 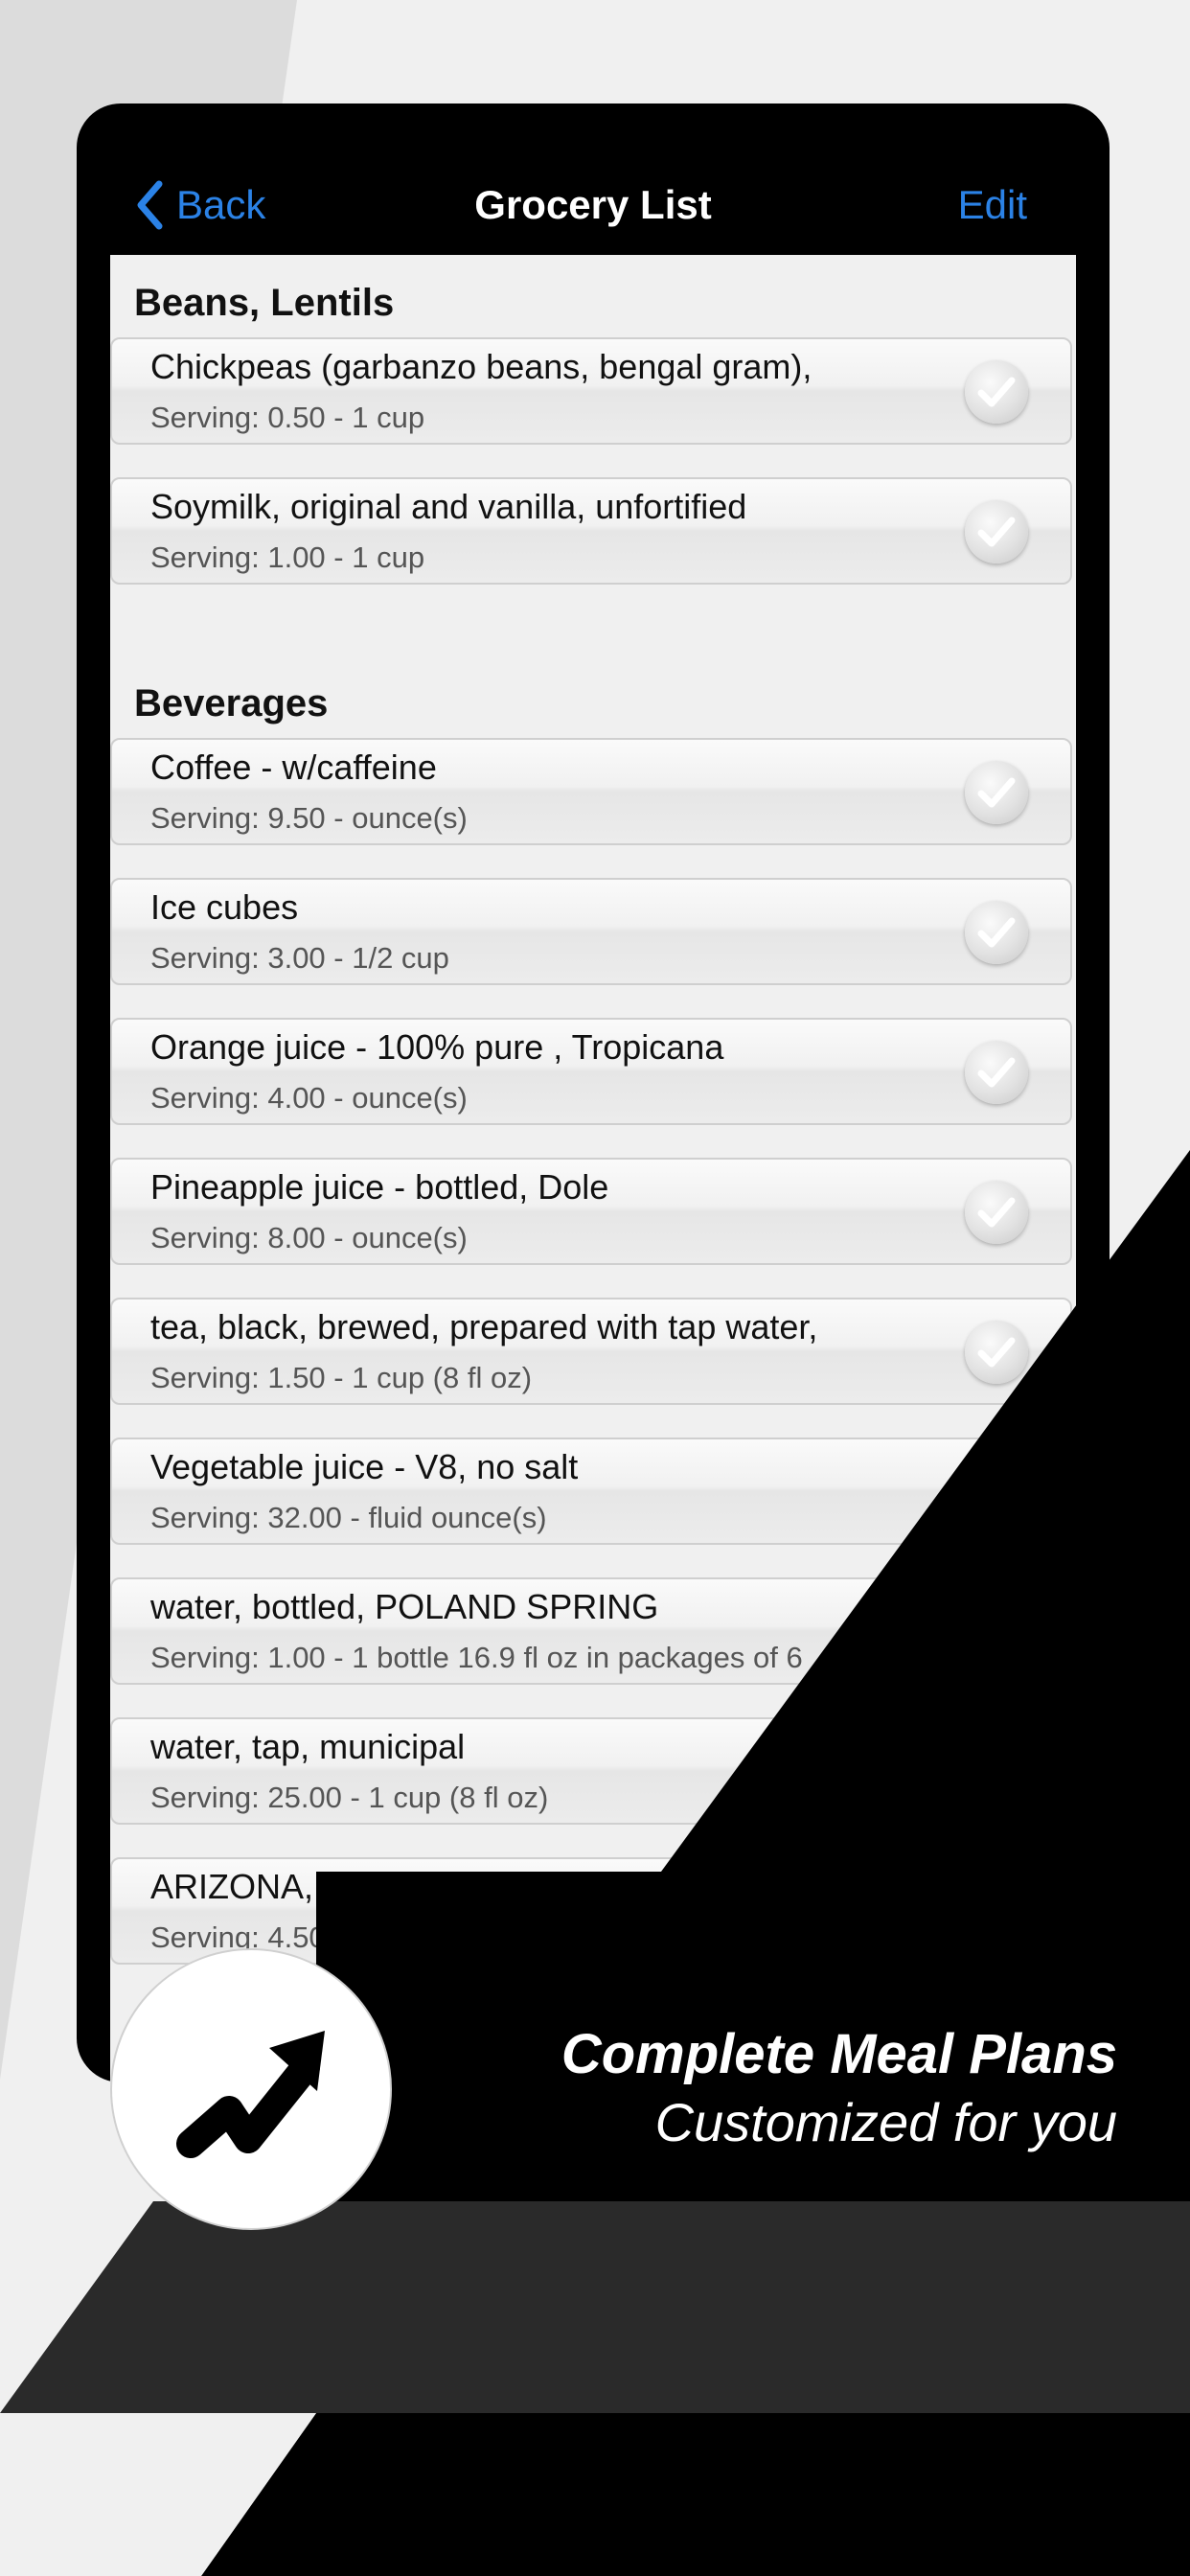 I want to click on page-title: Grocery List, so click(x=593, y=204).